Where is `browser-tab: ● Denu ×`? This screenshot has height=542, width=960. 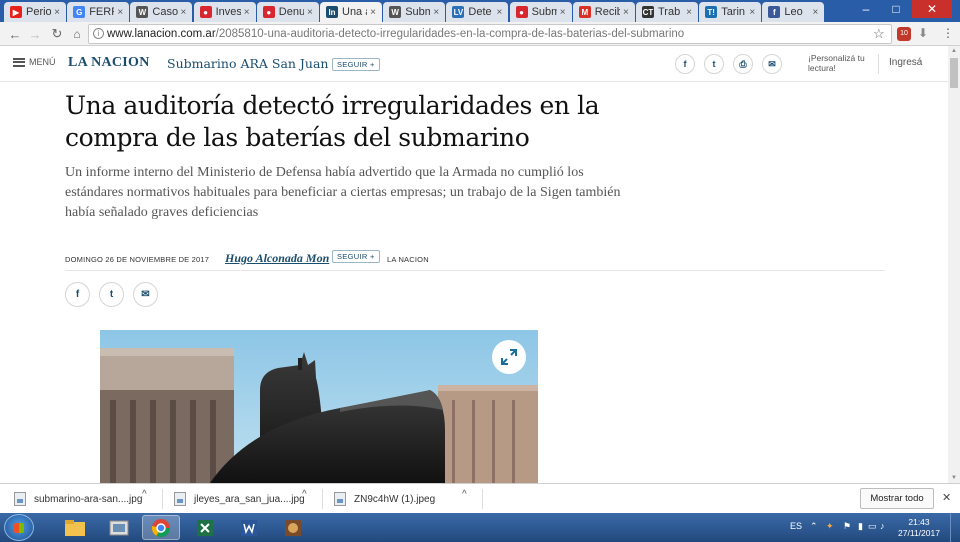 browser-tab: ● Denu × is located at coordinates (287, 12).